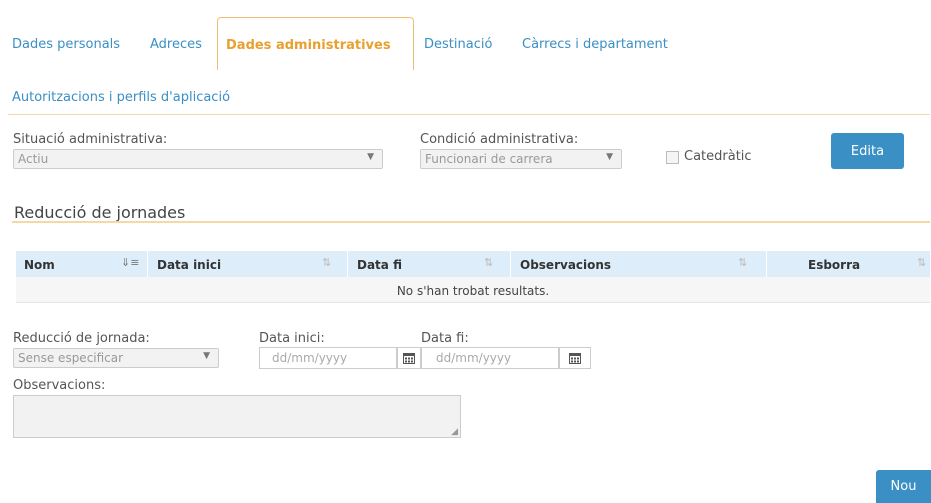 Image resolution: width=931 pixels, height=503 pixels. Describe the element at coordinates (595, 44) in the screenshot. I see `tab-positions: Càrrecs i departament` at that location.